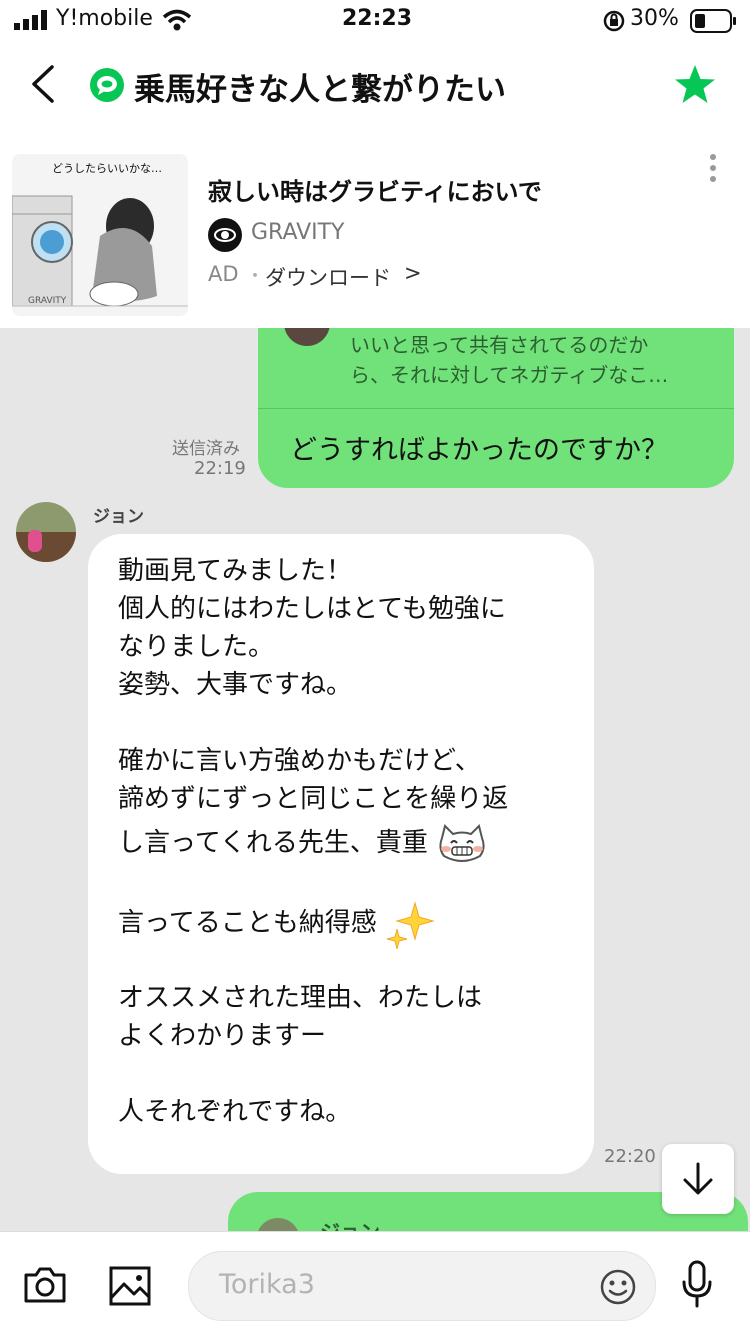 The width and height of the screenshot is (750, 1335). I want to click on gravity-logo-icon, so click(225, 235).